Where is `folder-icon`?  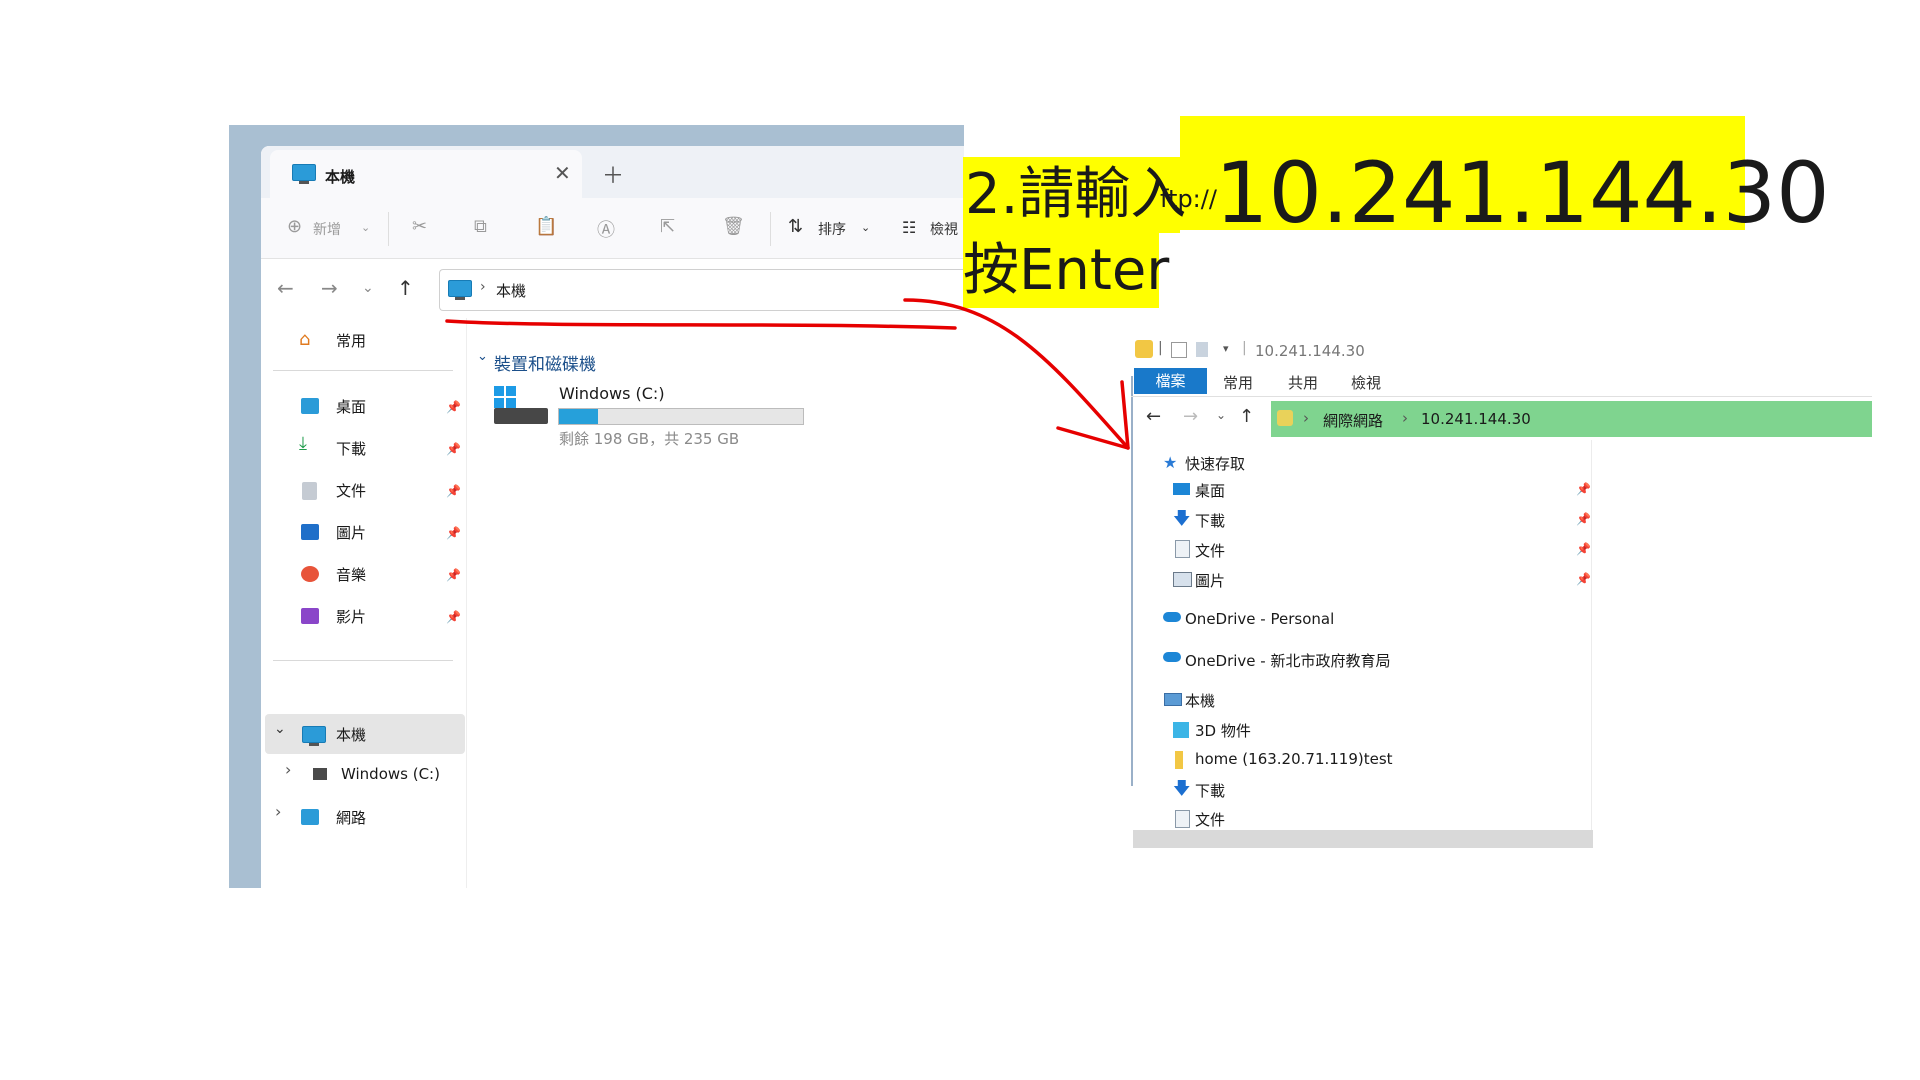
folder-icon is located at coordinates (1144, 349).